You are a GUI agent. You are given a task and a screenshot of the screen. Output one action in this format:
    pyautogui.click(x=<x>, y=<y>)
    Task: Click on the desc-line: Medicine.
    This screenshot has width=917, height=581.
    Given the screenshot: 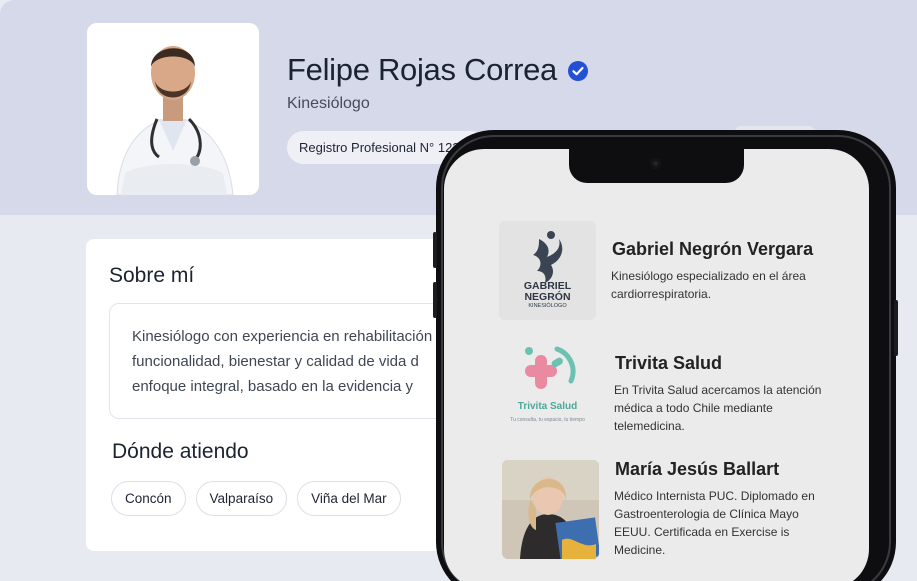 What is the action you would take?
    pyautogui.click(x=640, y=550)
    